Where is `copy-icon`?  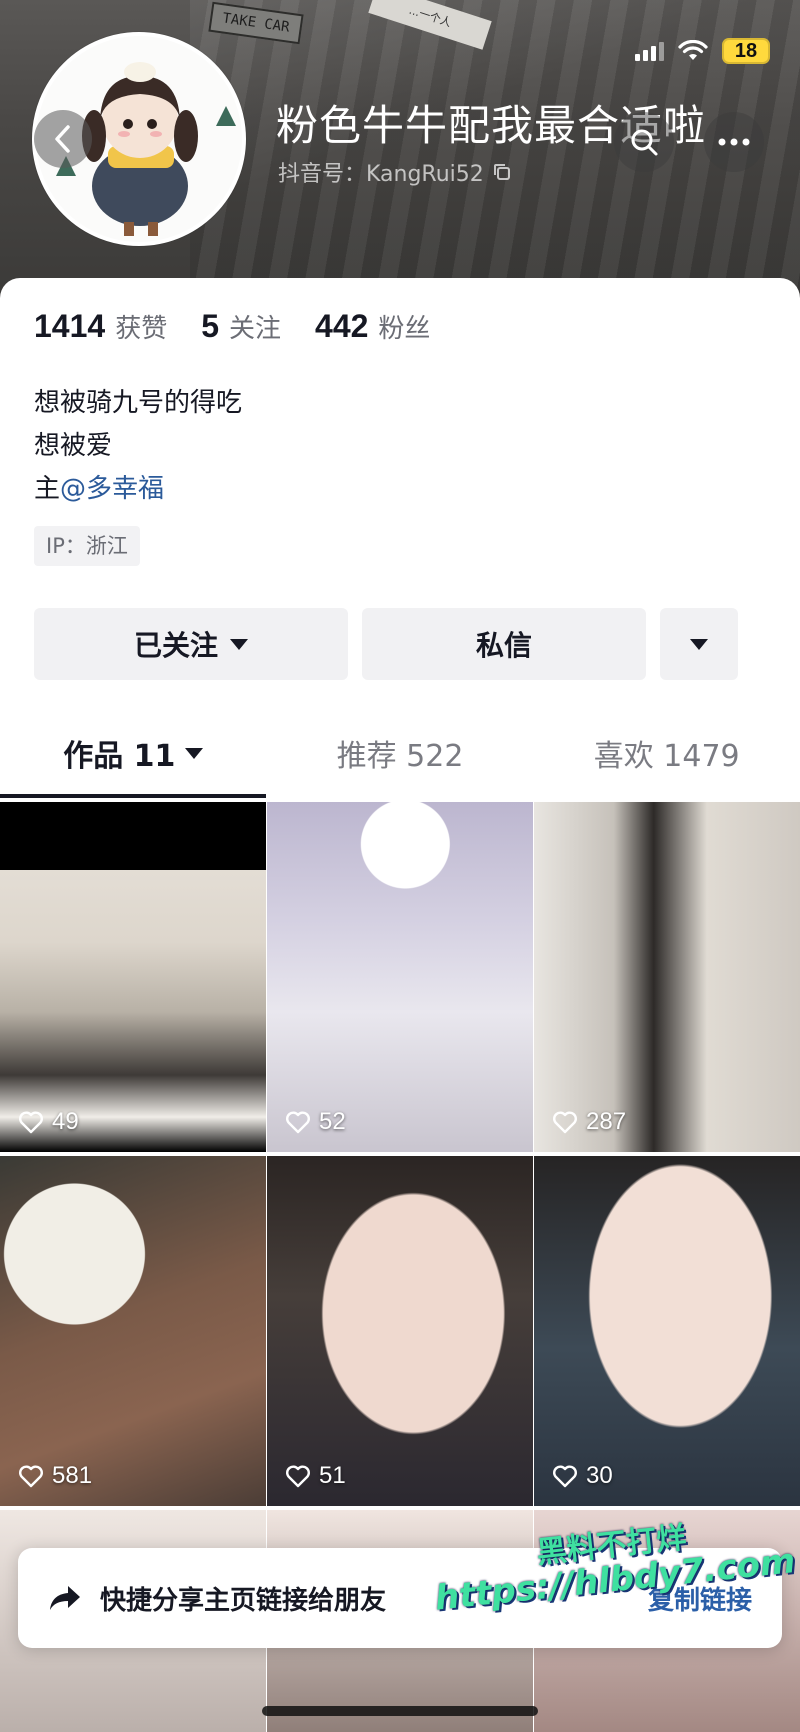 copy-icon is located at coordinates (502, 172).